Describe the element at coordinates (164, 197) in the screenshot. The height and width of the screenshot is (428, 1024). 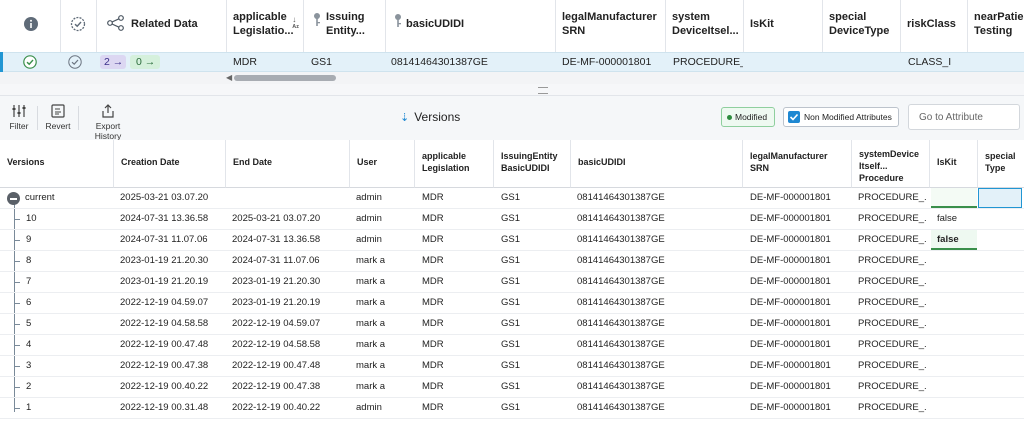
I see `creation-date-cell: 2025-03-21 03.07.20` at that location.